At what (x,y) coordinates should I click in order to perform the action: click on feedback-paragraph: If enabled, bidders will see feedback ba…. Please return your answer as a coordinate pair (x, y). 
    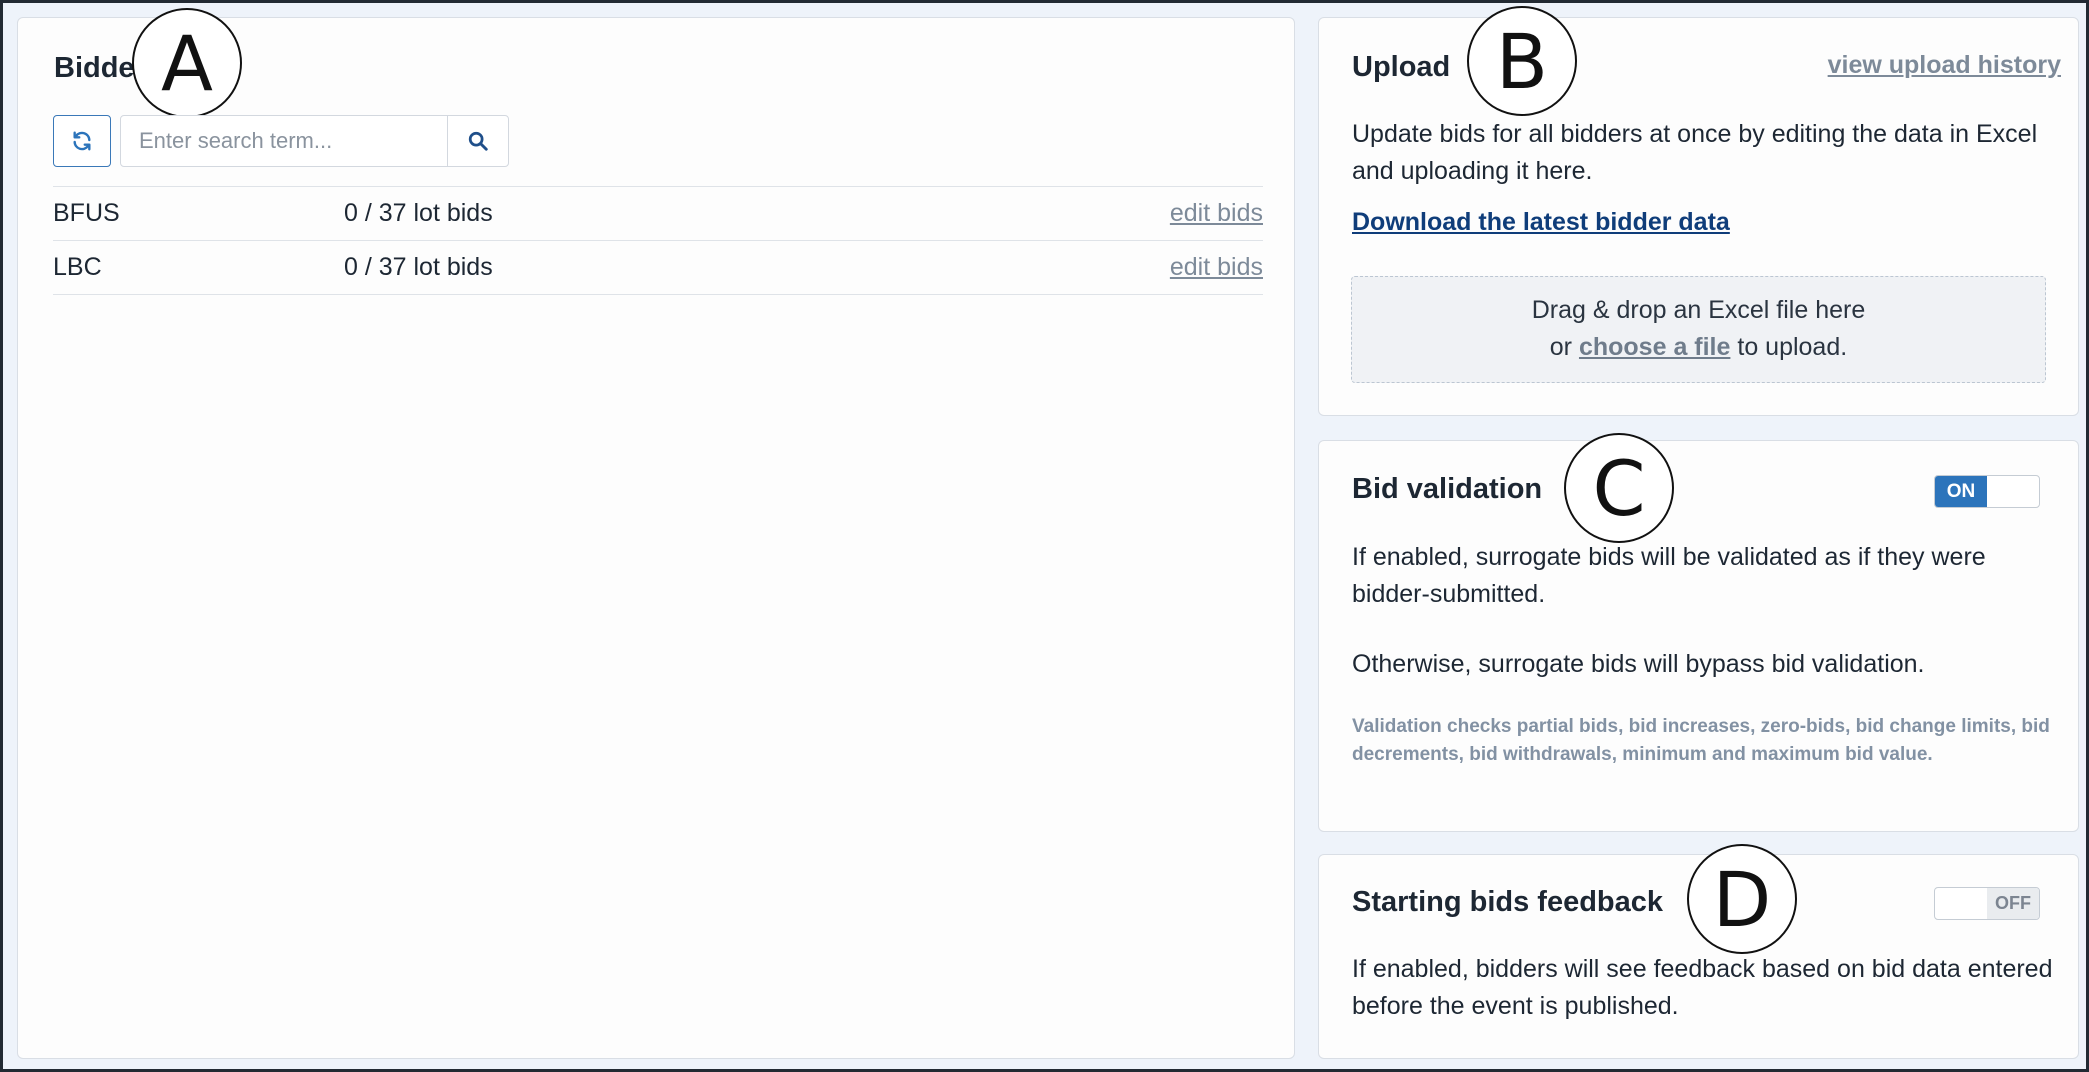
    Looking at the image, I should click on (1702, 987).